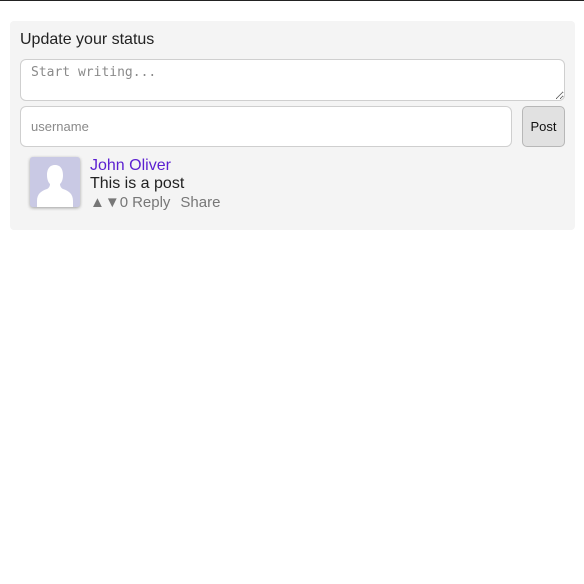 This screenshot has width=584, height=584. I want to click on downvote-icon: ▼, so click(112, 203).